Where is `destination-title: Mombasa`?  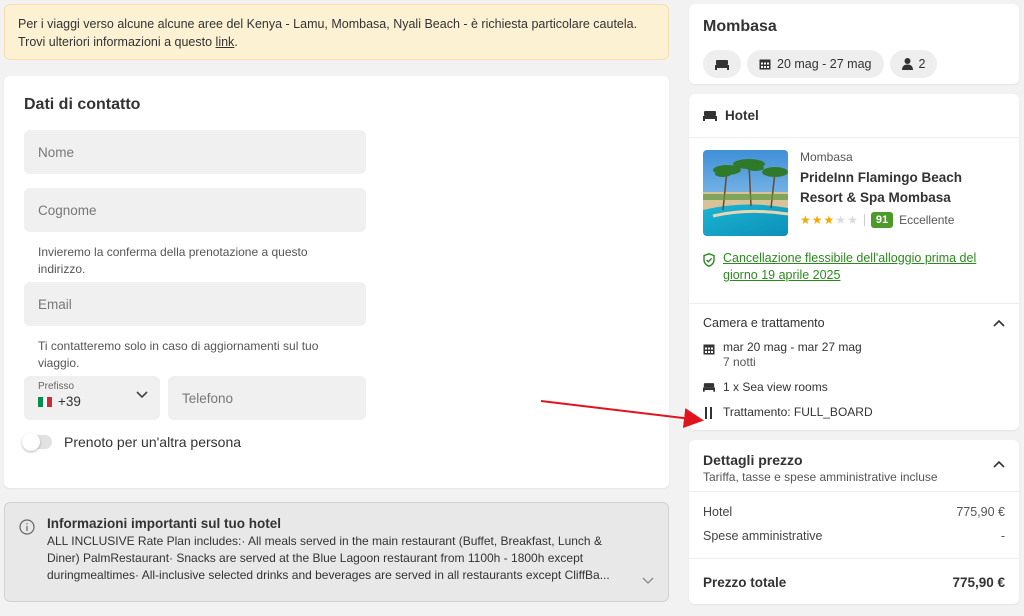
destination-title: Mombasa is located at coordinates (740, 26).